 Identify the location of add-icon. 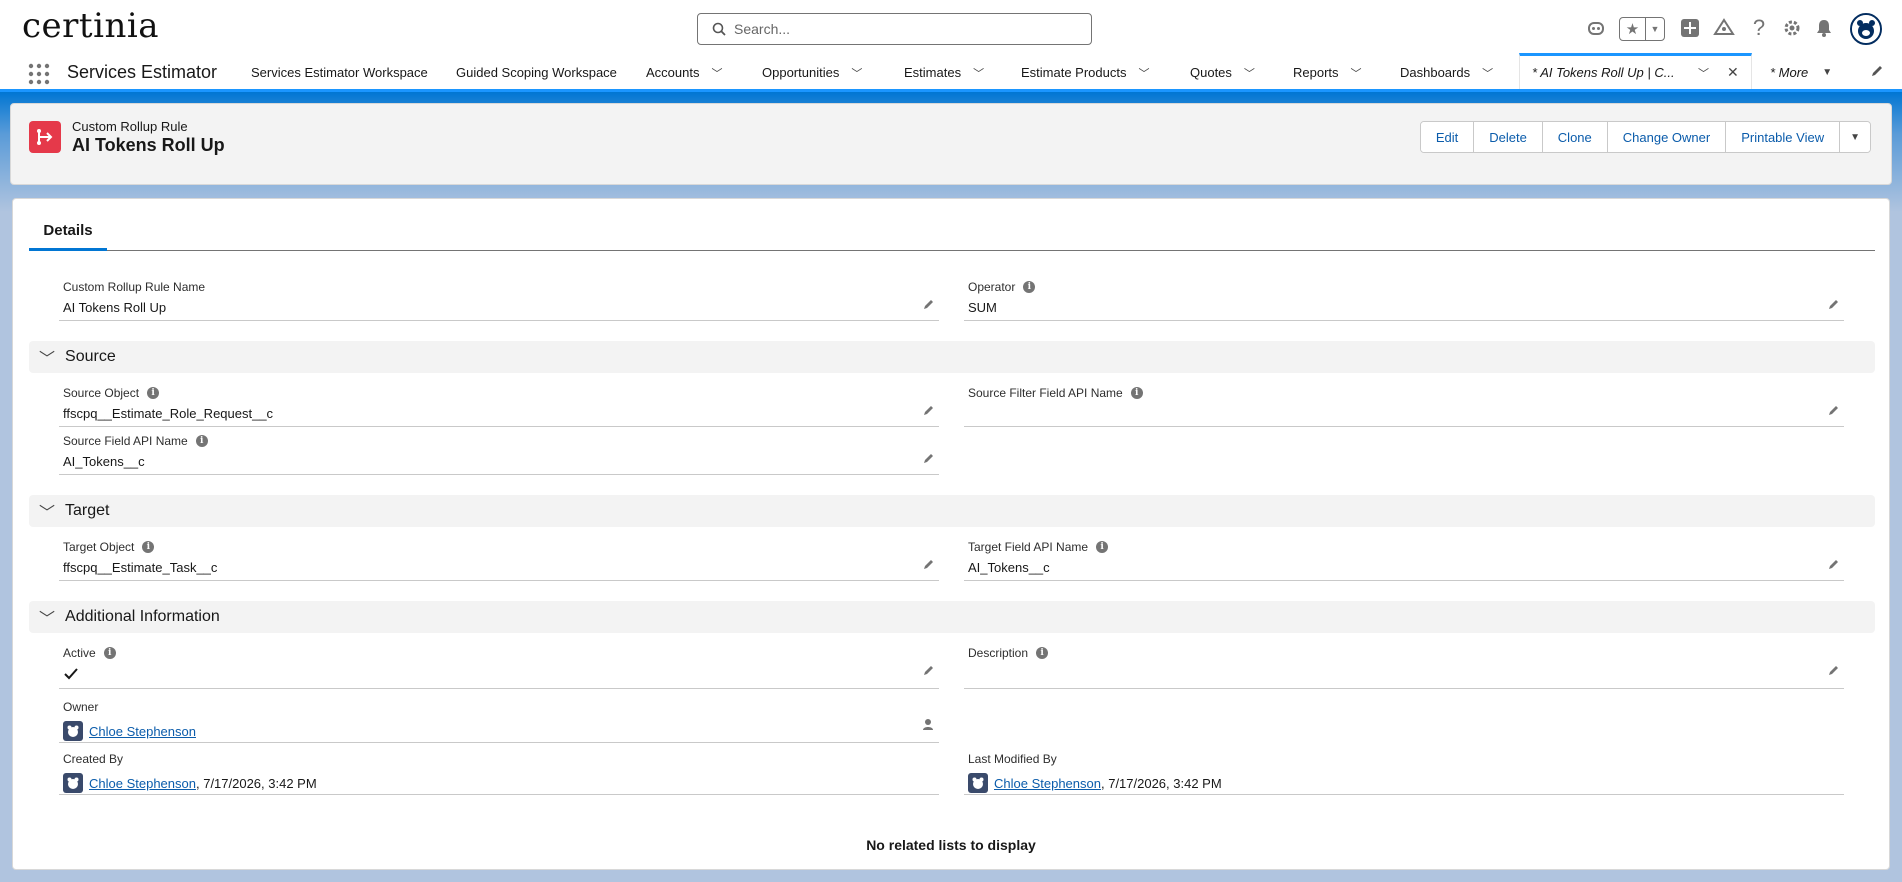
(1690, 28).